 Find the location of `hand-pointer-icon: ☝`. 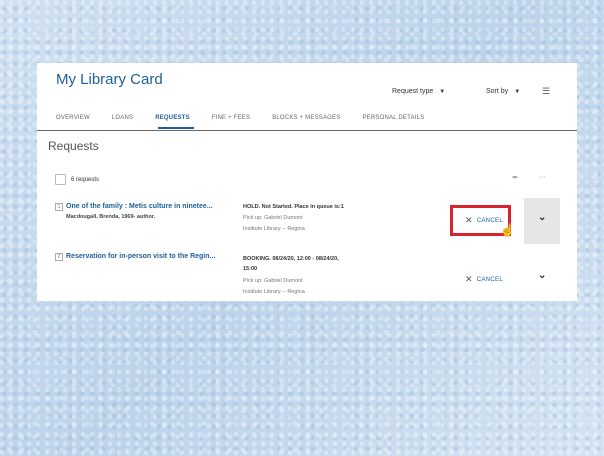

hand-pointer-icon: ☝ is located at coordinates (507, 230).